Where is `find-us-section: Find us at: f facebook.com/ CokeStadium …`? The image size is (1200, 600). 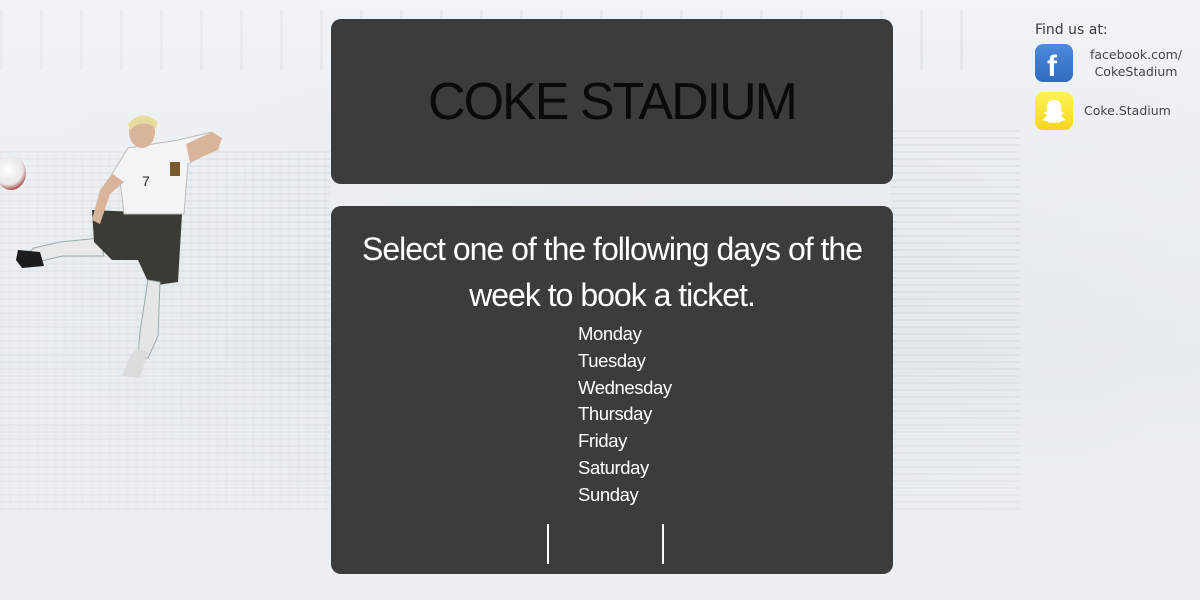
find-us-section: Find us at: f facebook.com/ CokeStadium … is located at coordinates (1115, 76).